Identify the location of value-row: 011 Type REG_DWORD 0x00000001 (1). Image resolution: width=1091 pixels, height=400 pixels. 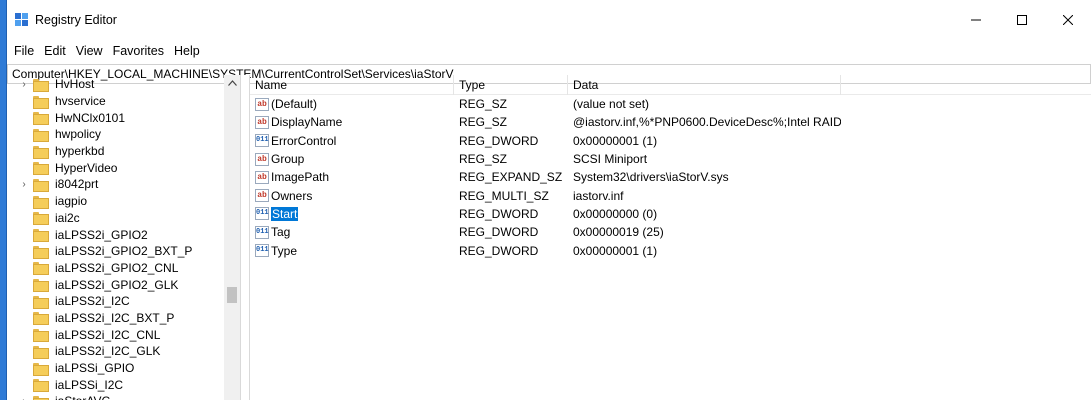
(670, 250).